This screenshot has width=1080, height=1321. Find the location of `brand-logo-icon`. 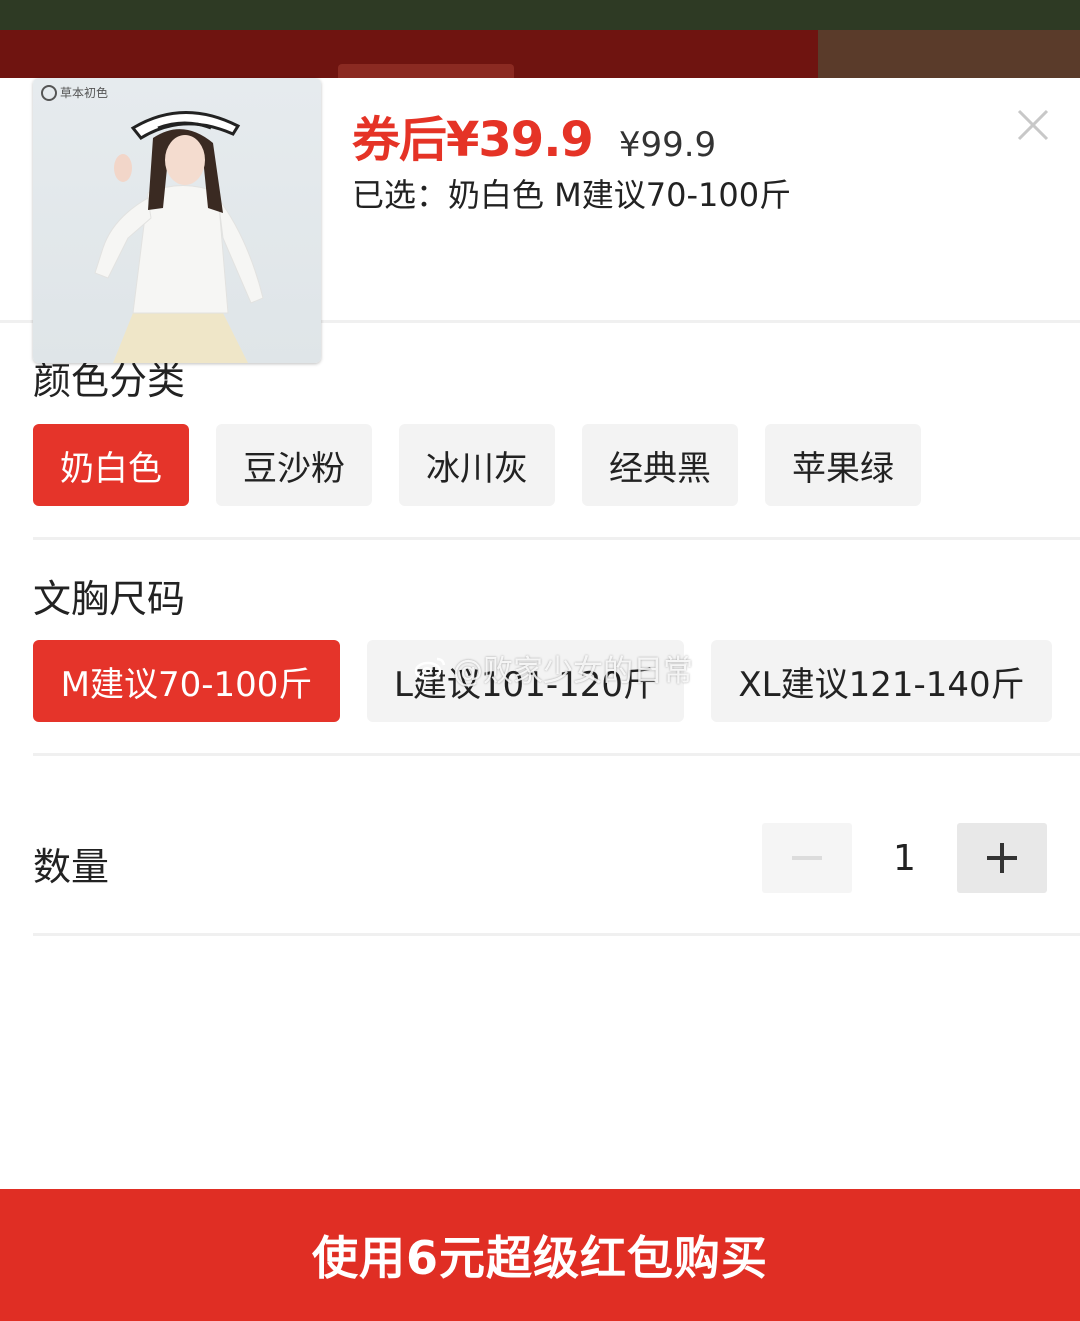

brand-logo-icon is located at coordinates (49, 92).